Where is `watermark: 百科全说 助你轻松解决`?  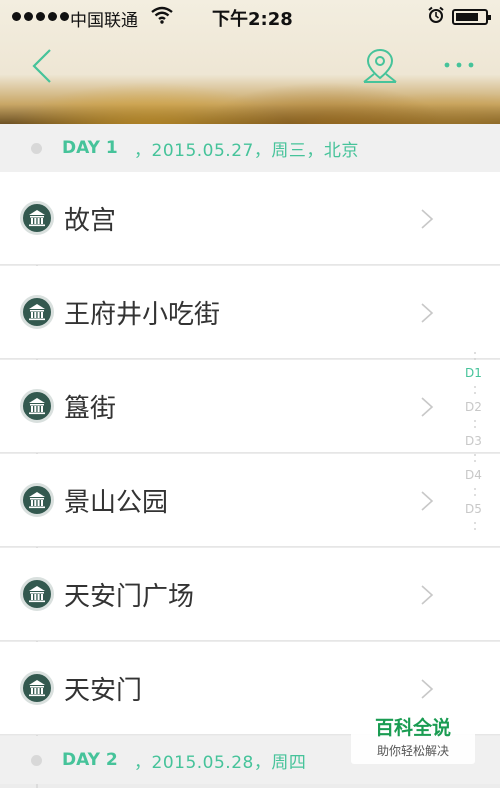 watermark: 百科全说 助你轻松解决 is located at coordinates (413, 736).